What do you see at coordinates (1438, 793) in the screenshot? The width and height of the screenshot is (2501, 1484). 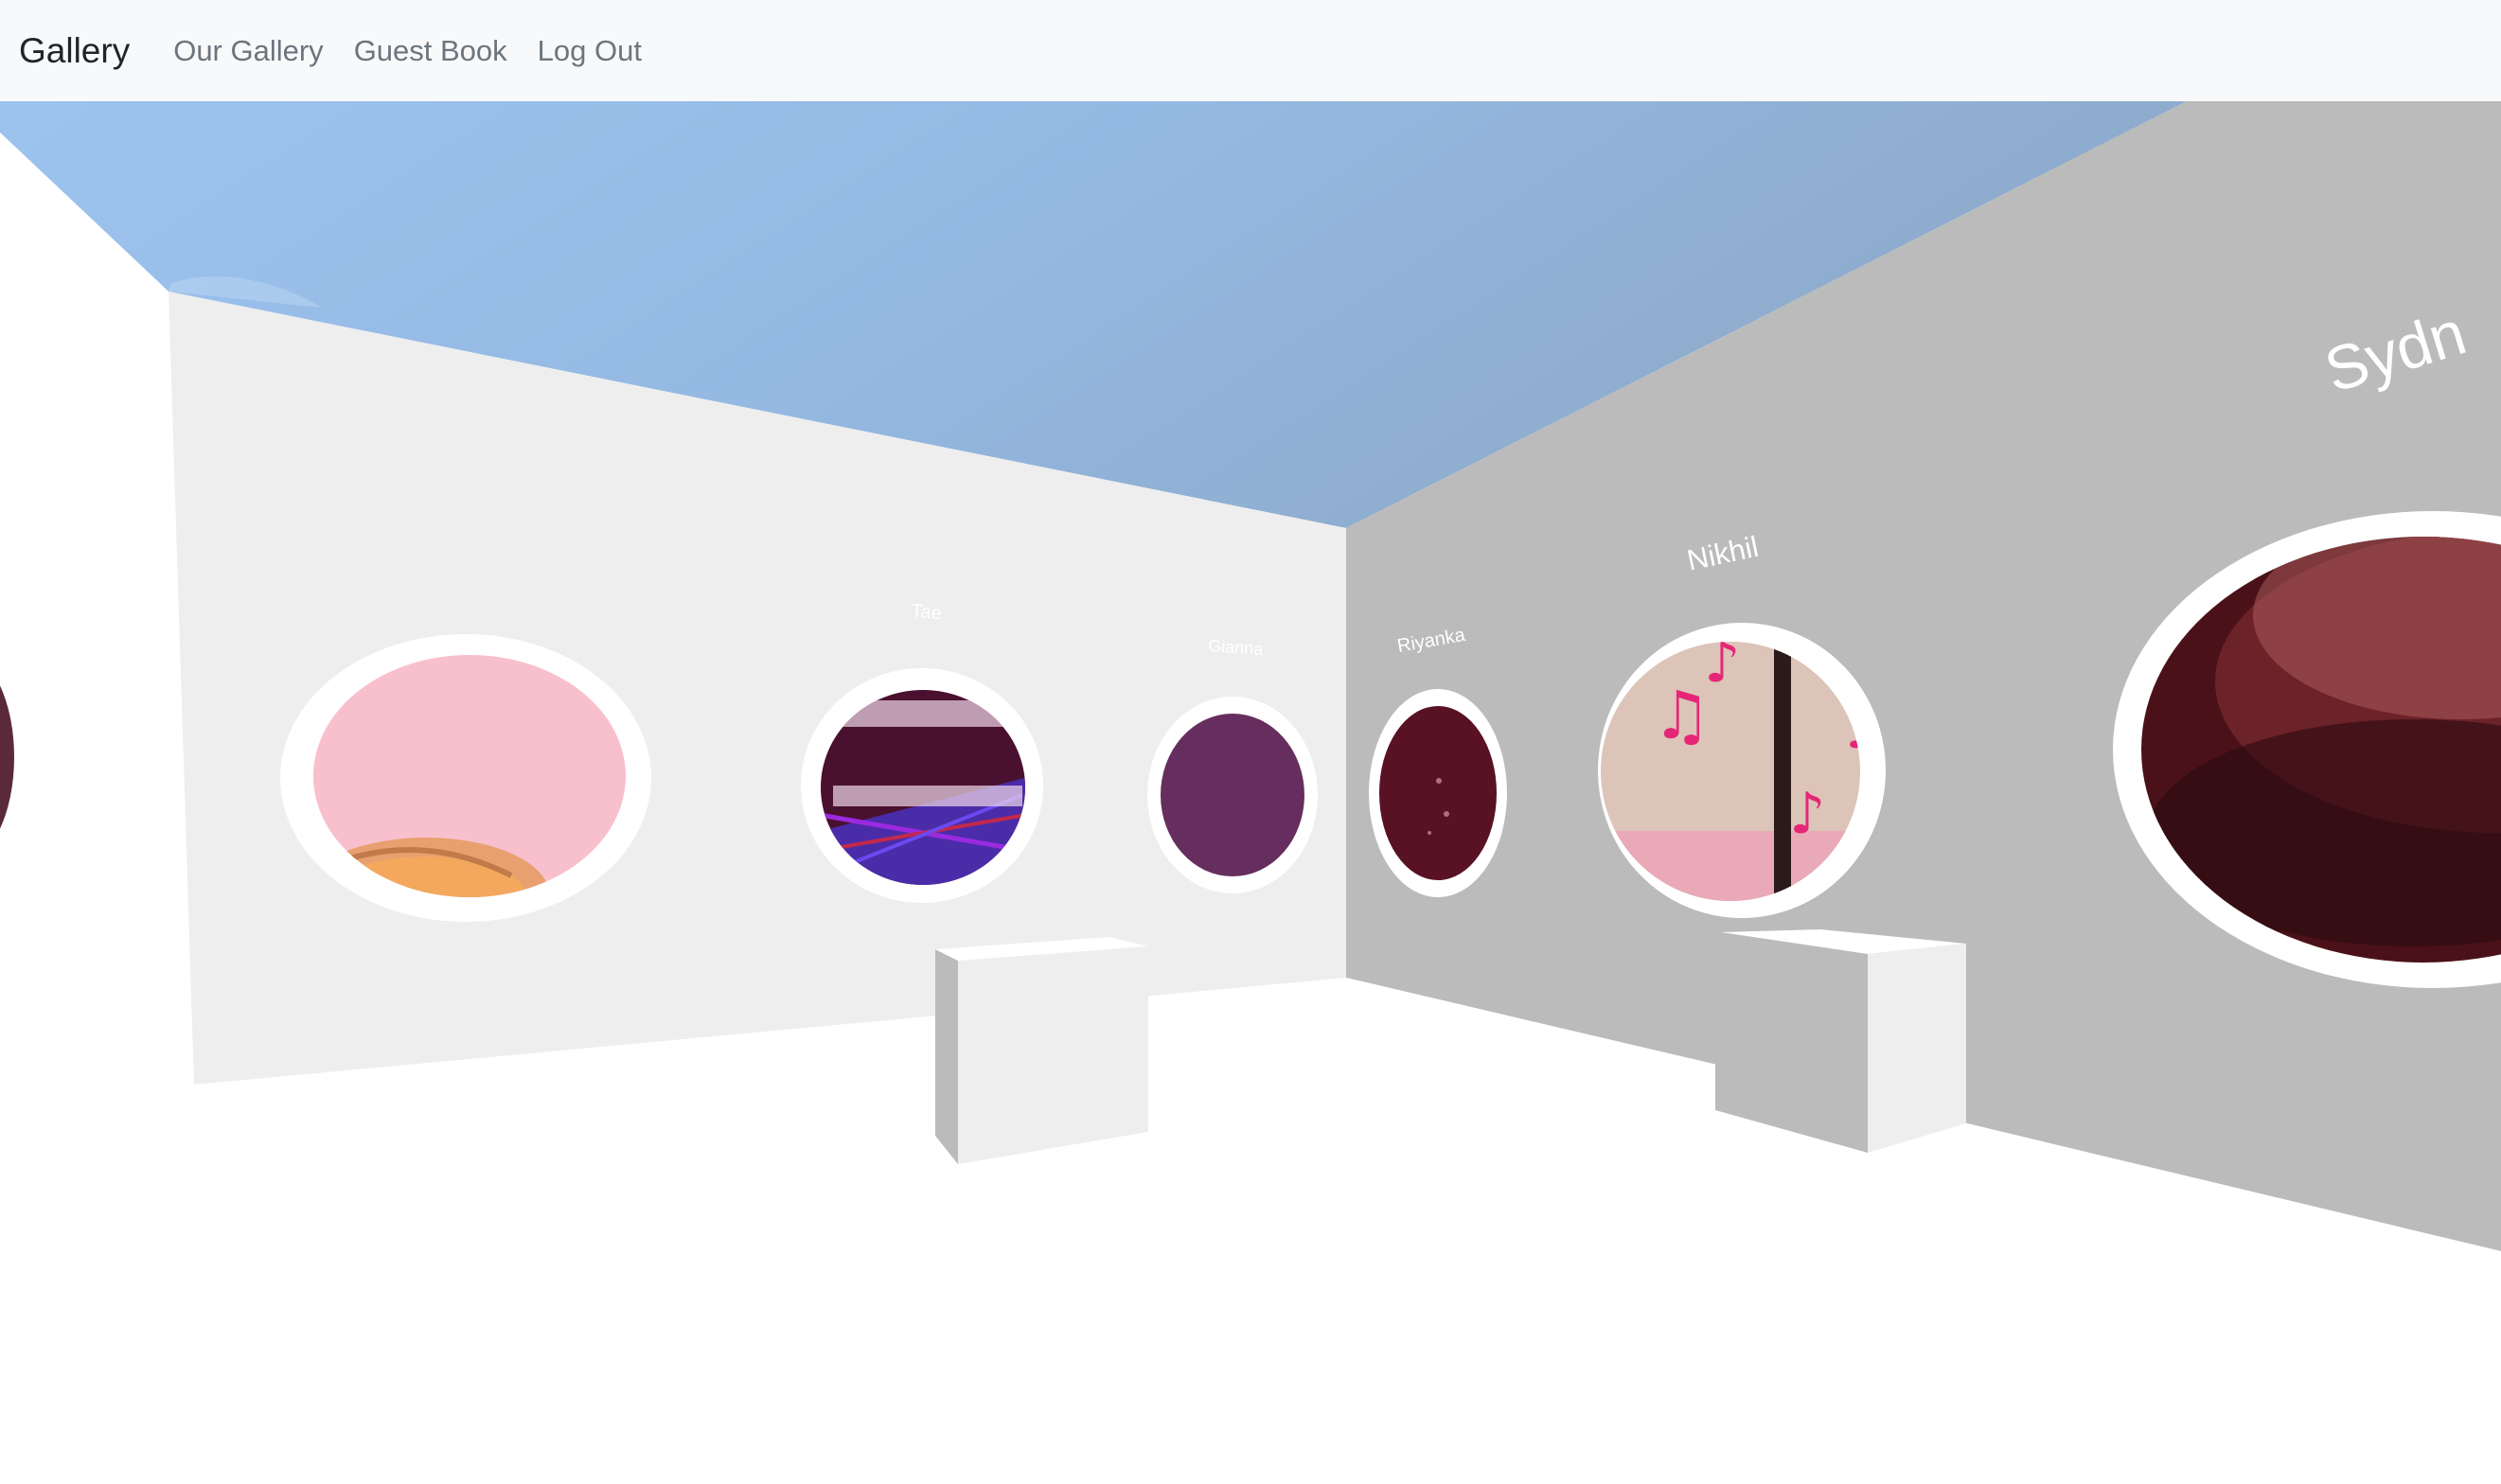 I see `artwork-frame-riyanka` at bounding box center [1438, 793].